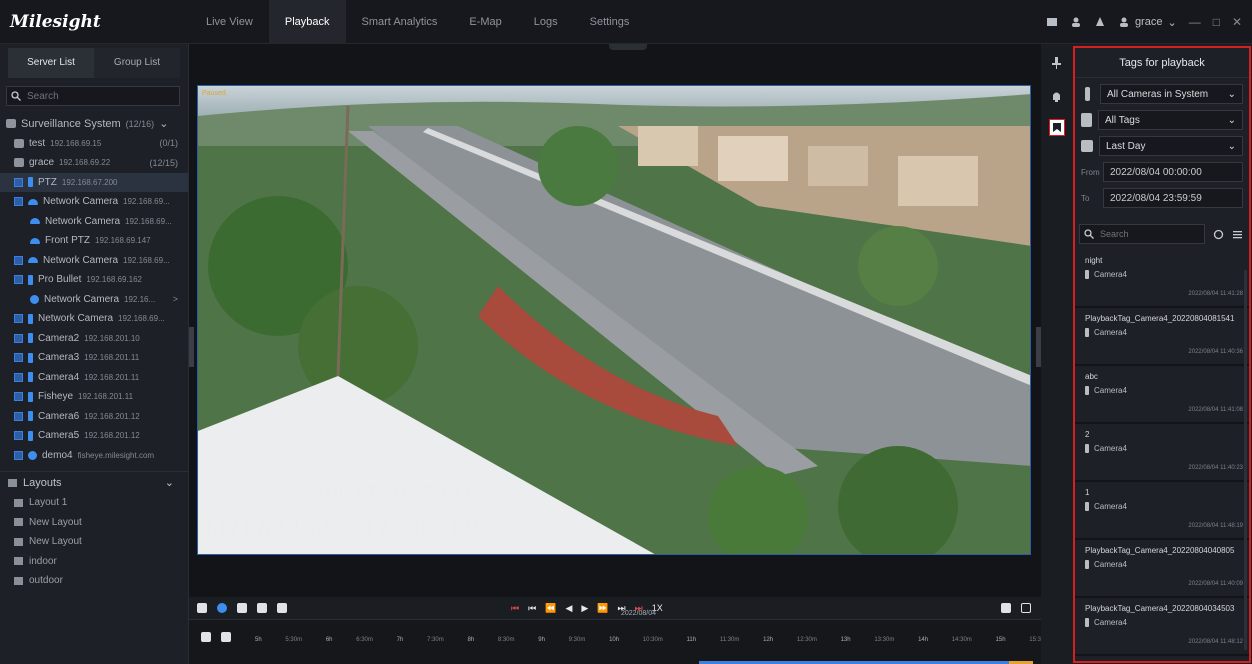 Image resolution: width=1252 pixels, height=664 pixels. What do you see at coordinates (18, 502) in the screenshot?
I see `layout-icon` at bounding box center [18, 502].